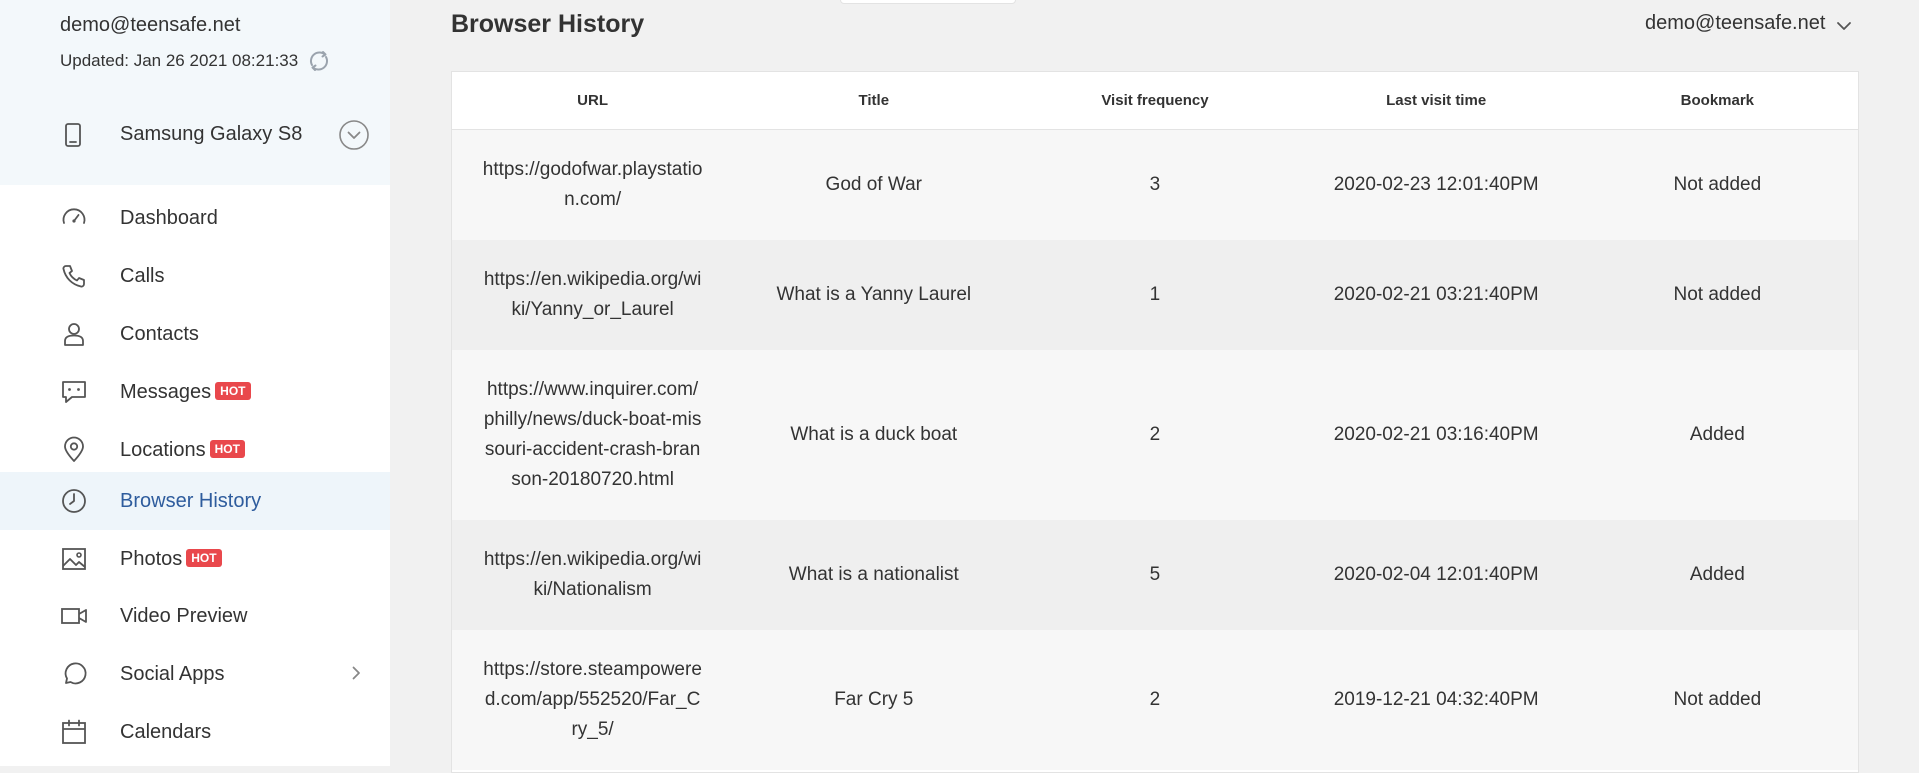 The height and width of the screenshot is (773, 1919). What do you see at coordinates (1735, 23) in the screenshot?
I see `user-email: demo@teensafe.net` at bounding box center [1735, 23].